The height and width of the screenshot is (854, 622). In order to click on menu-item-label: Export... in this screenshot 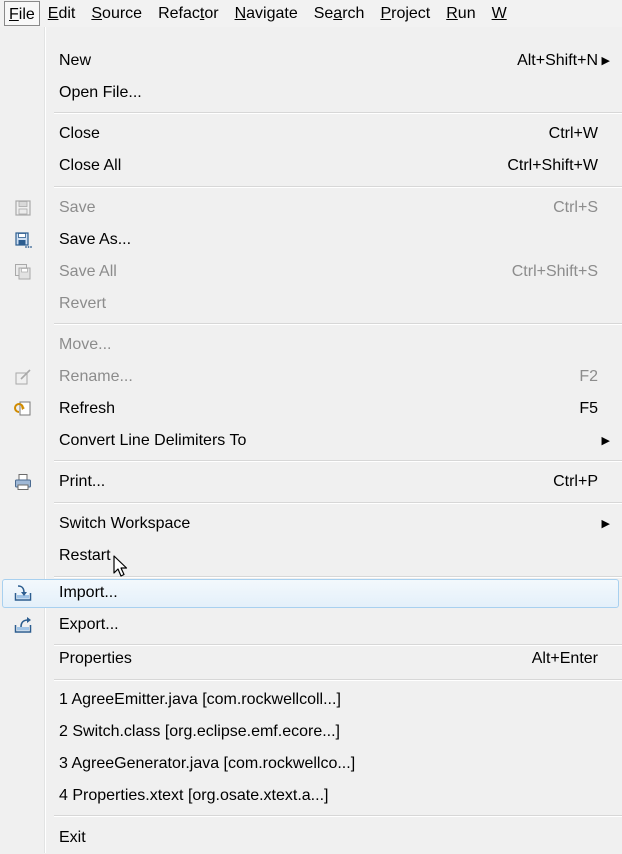, I will do `click(89, 624)`.